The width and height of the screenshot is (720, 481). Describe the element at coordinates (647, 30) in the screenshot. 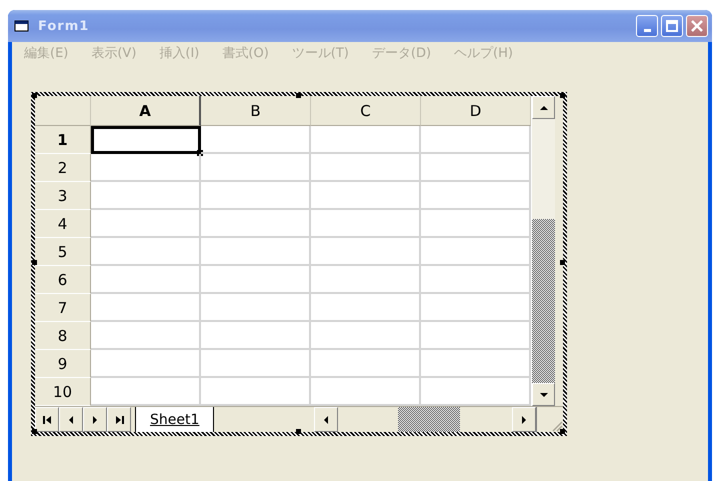

I see `minimize-icon` at that location.